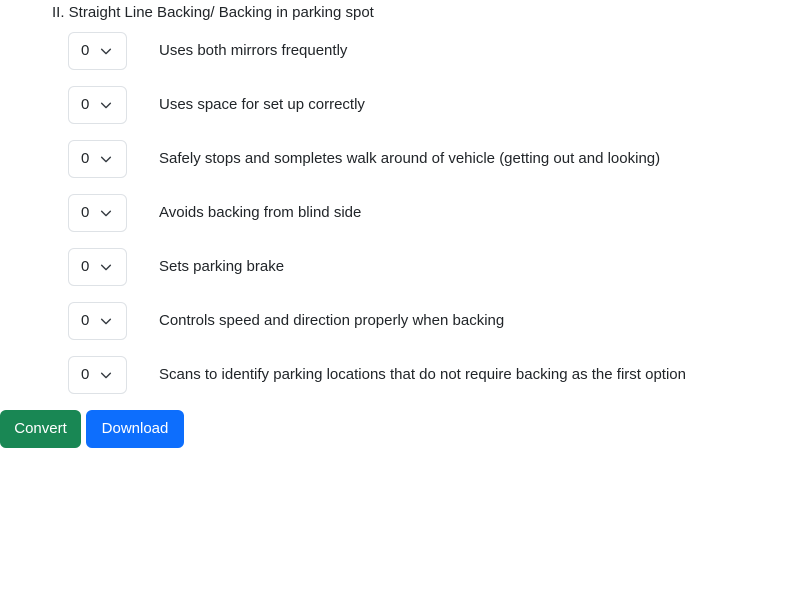 The width and height of the screenshot is (800, 600). I want to click on checklist-item-label: Uses space for set up correctly, so click(262, 104).